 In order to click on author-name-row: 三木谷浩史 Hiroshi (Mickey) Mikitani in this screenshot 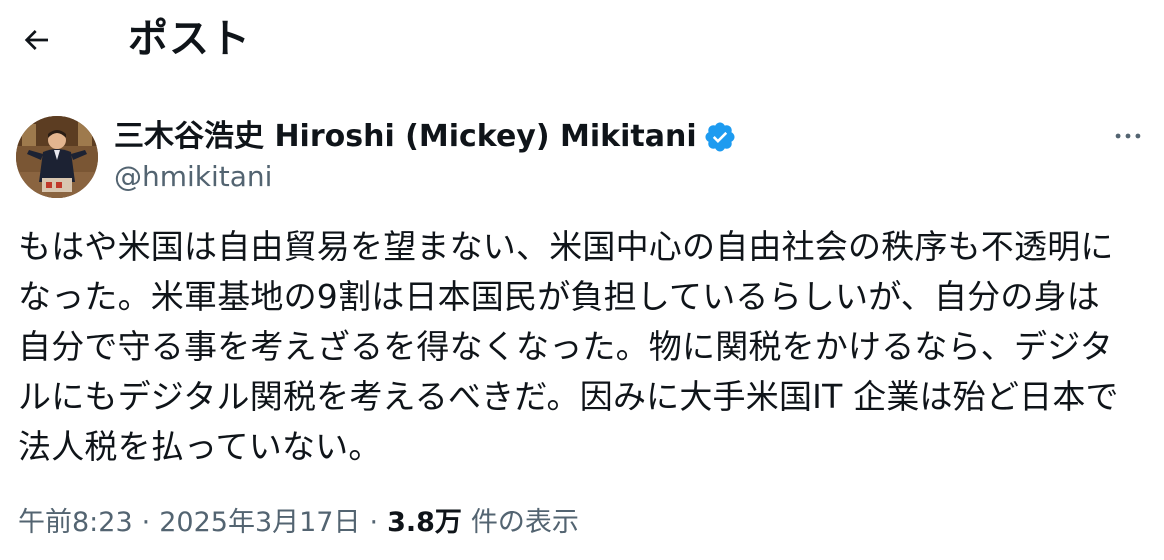, I will do `click(425, 137)`.